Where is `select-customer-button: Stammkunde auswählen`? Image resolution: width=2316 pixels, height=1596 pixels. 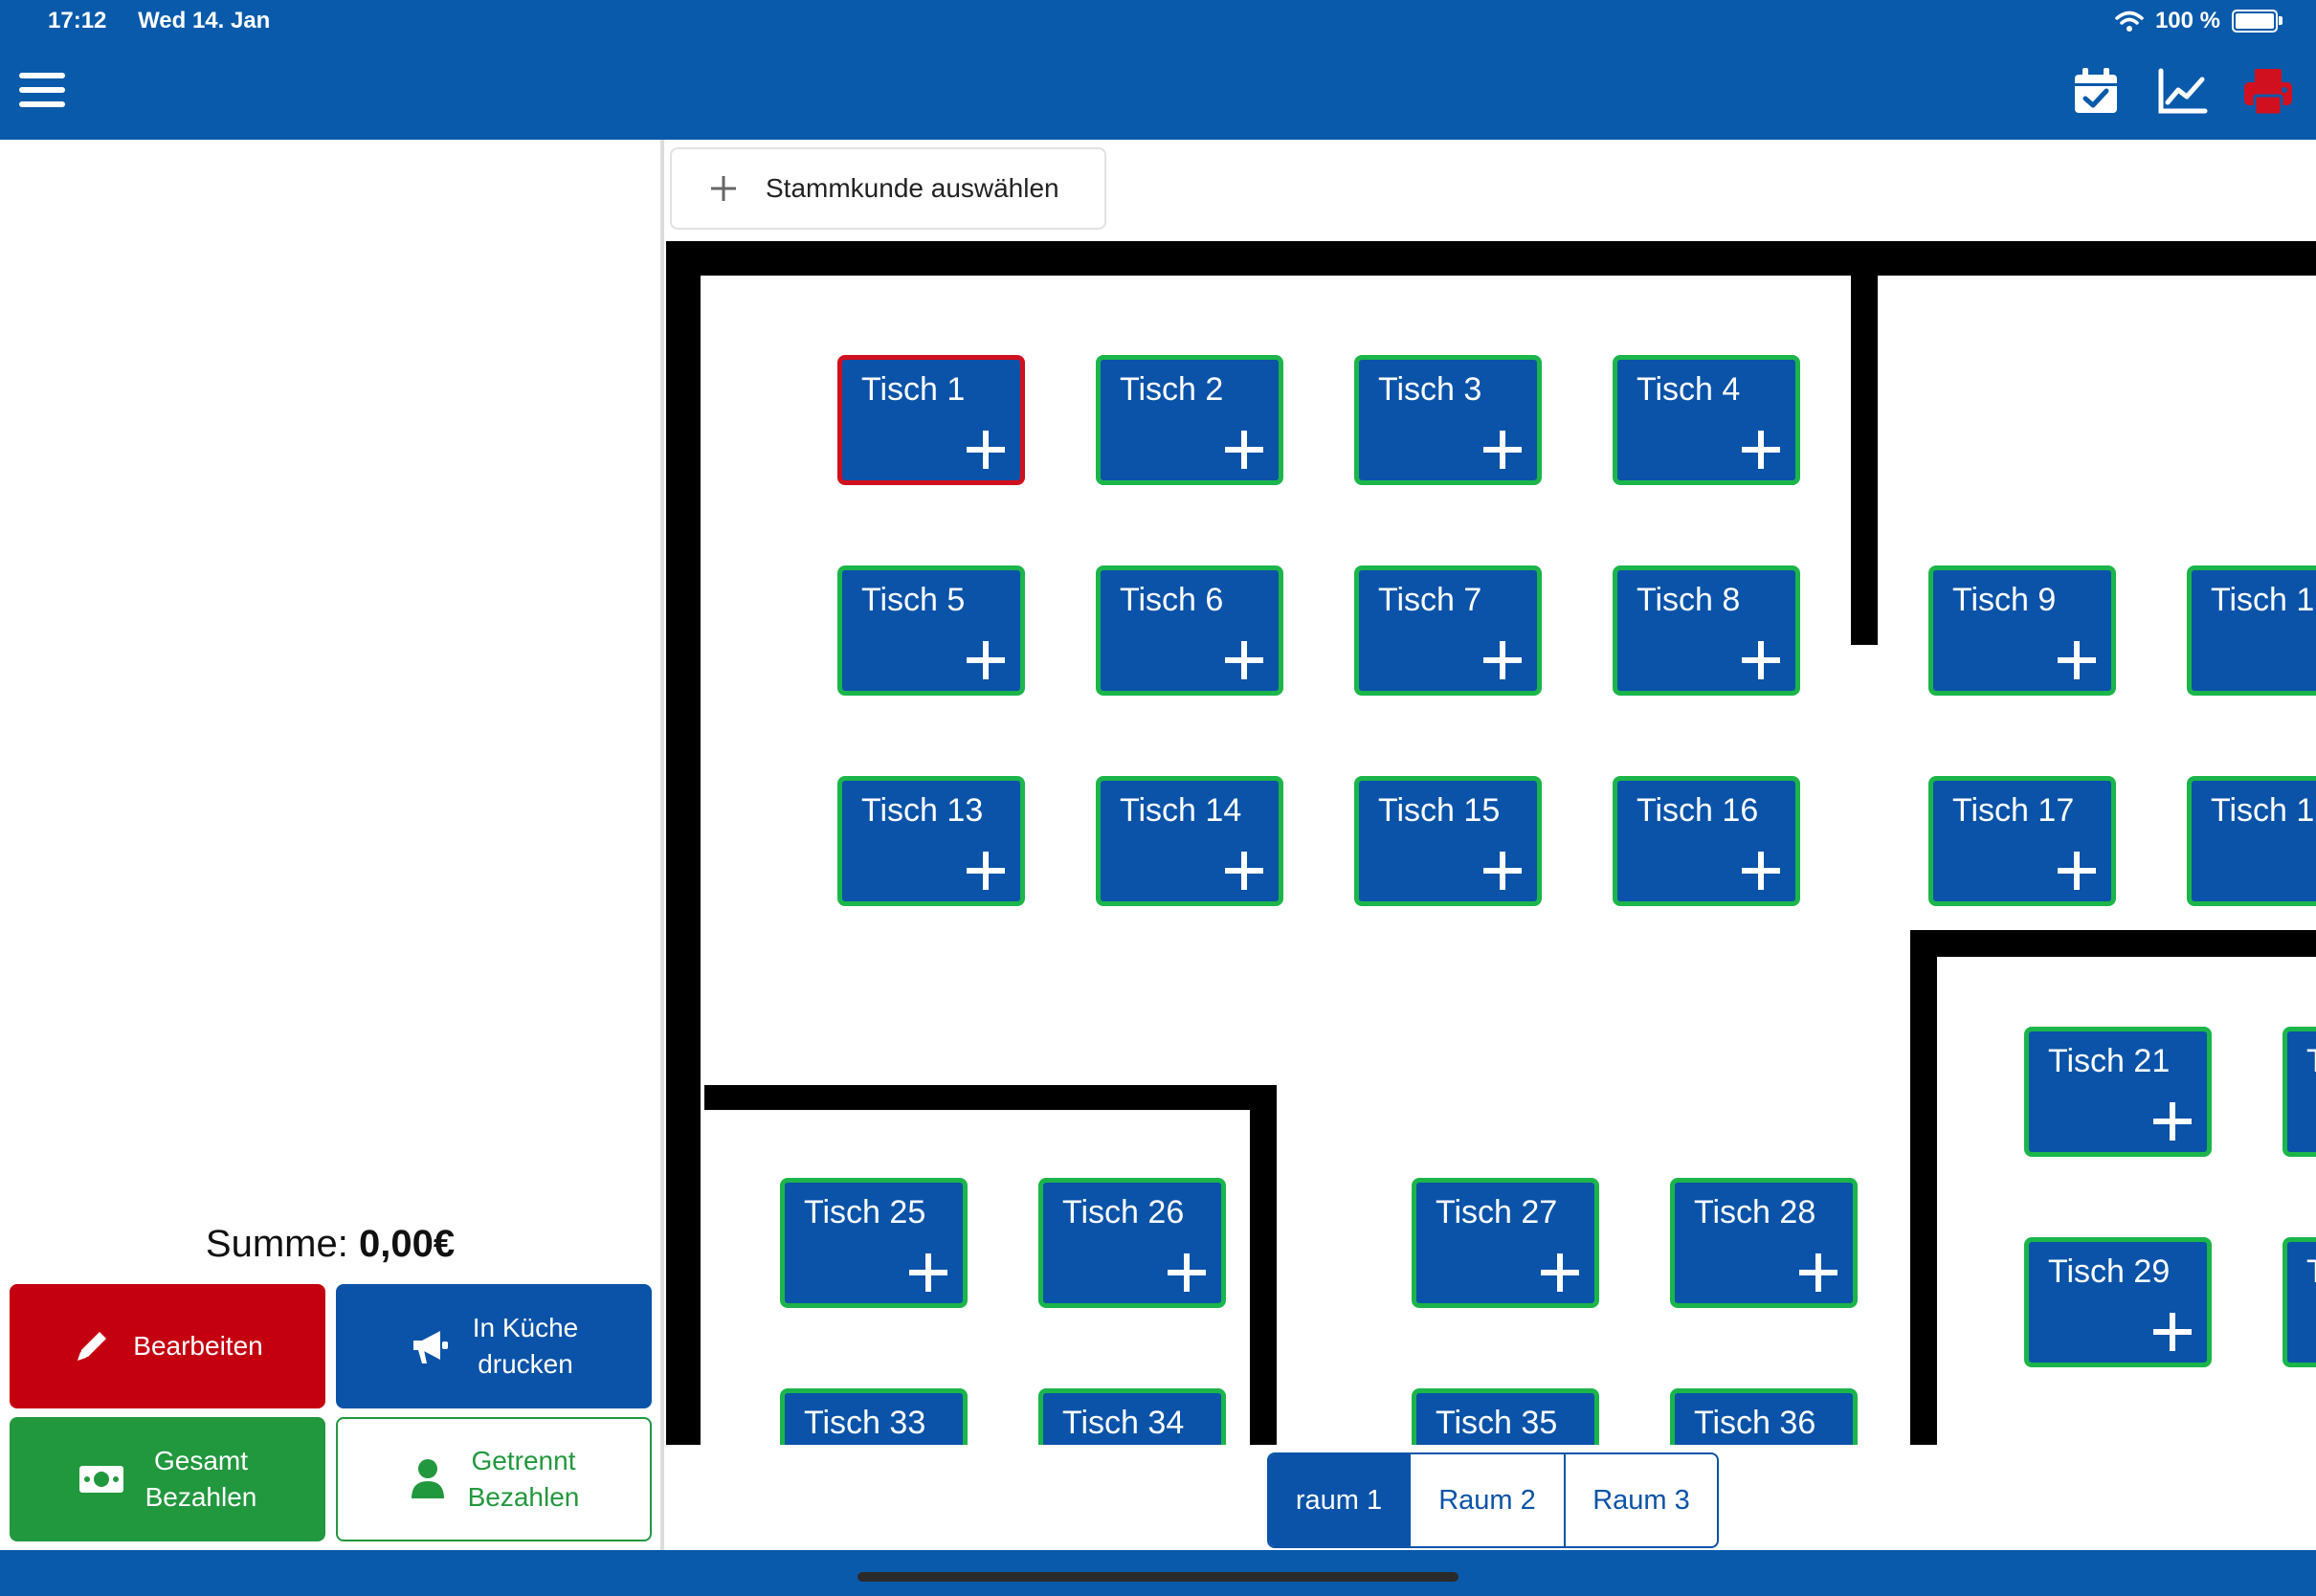 select-customer-button: Stammkunde auswählen is located at coordinates (888, 189).